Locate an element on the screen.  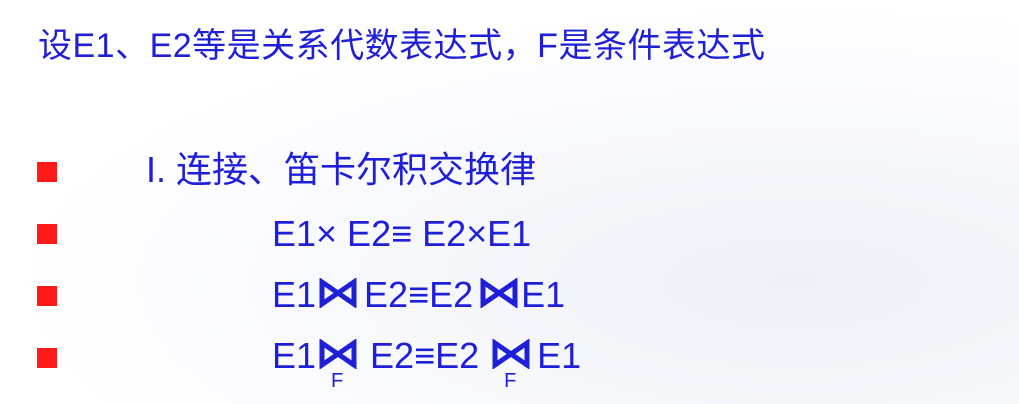
law-heading-text: I. 连接、笛卡尔积交换律 is located at coordinates (341, 169).